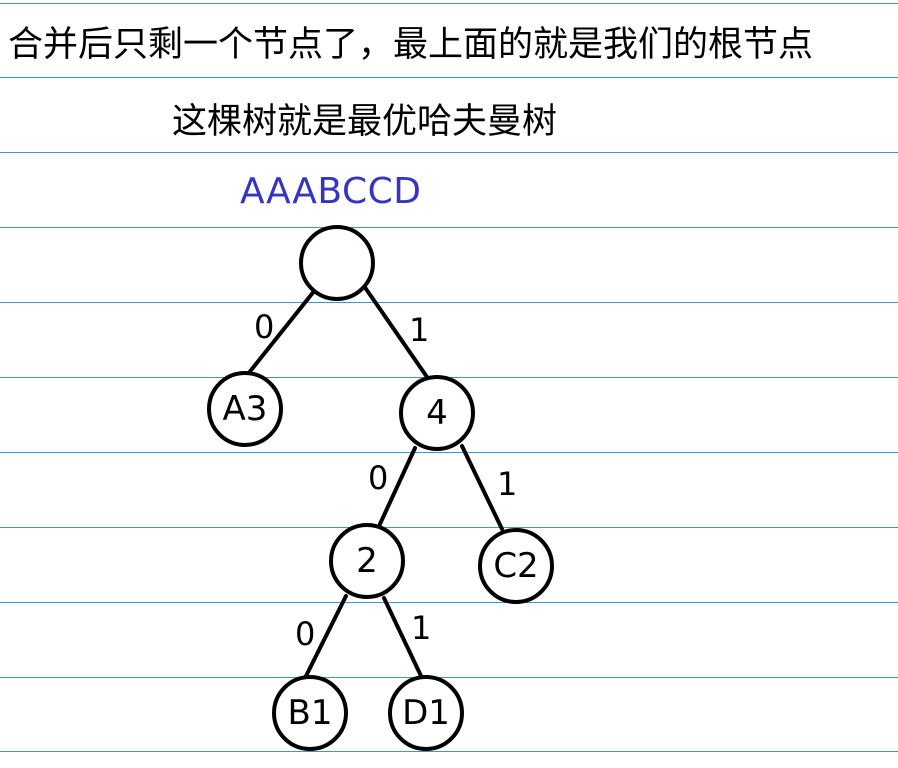 The height and width of the screenshot is (768, 898). I want to click on node-label-d1: D1, so click(426, 713).